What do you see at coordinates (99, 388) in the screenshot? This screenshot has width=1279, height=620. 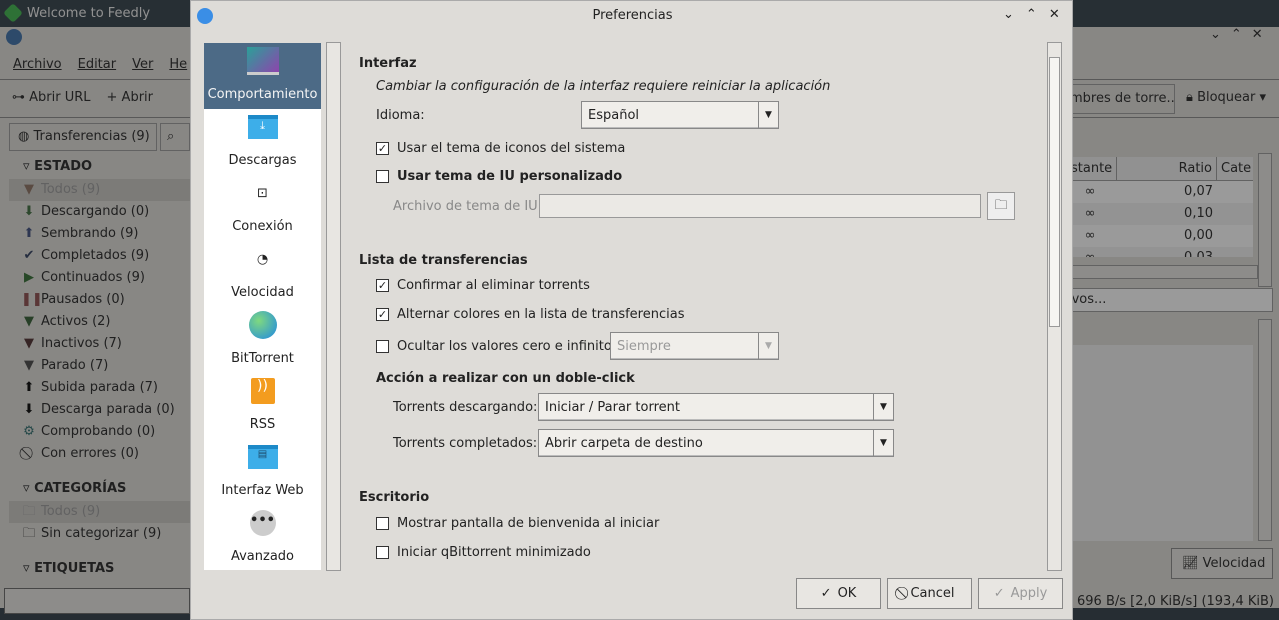 I see `status-filter-item: ⬆ Subida parada (7)` at bounding box center [99, 388].